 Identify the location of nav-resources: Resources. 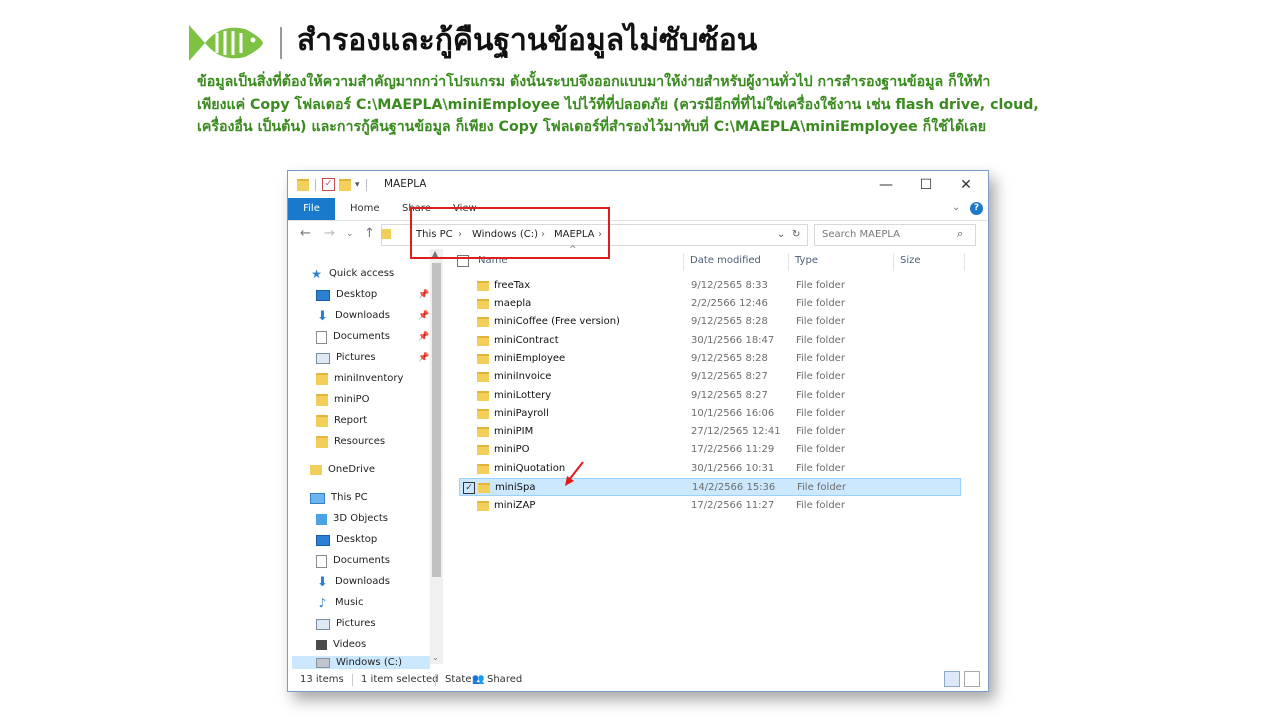
(350, 442).